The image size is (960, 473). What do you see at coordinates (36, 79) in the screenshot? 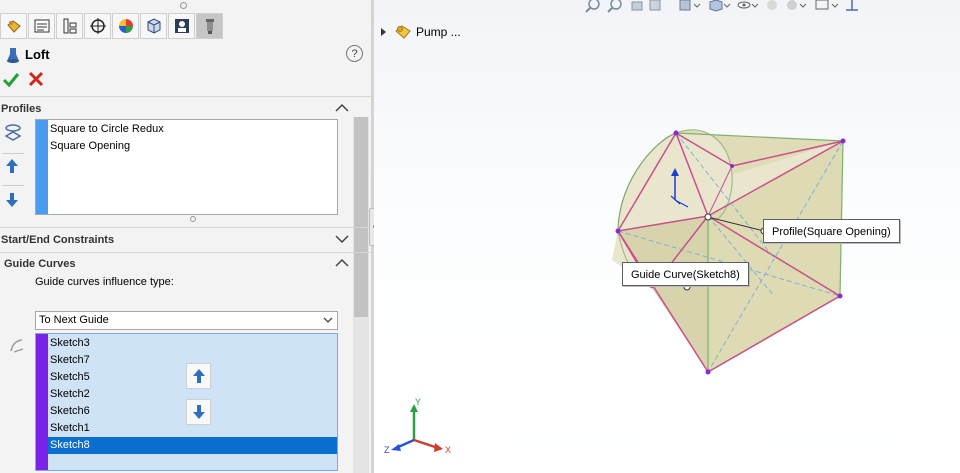
I see `cancel-button` at bounding box center [36, 79].